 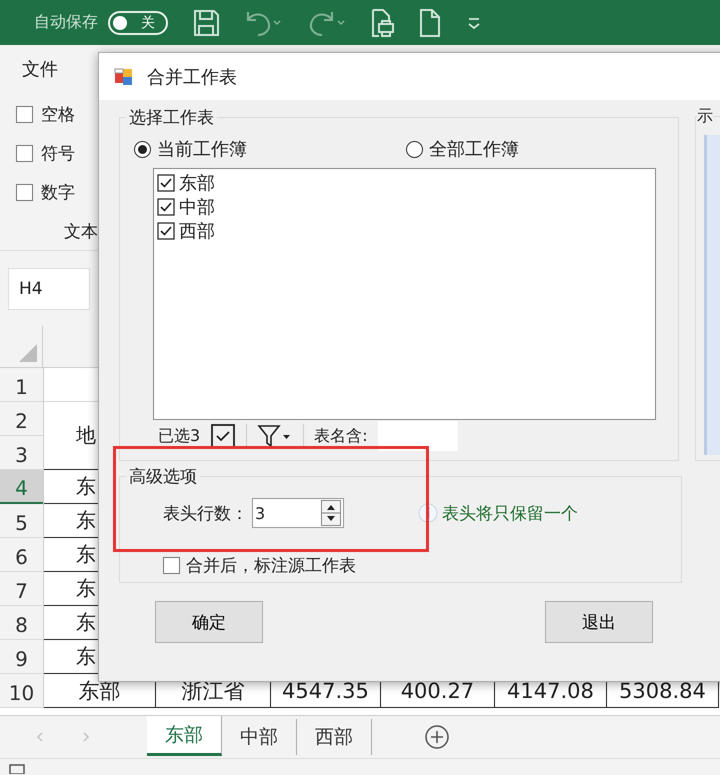 What do you see at coordinates (179, 436) in the screenshot?
I see `selected-count: 已选3` at bounding box center [179, 436].